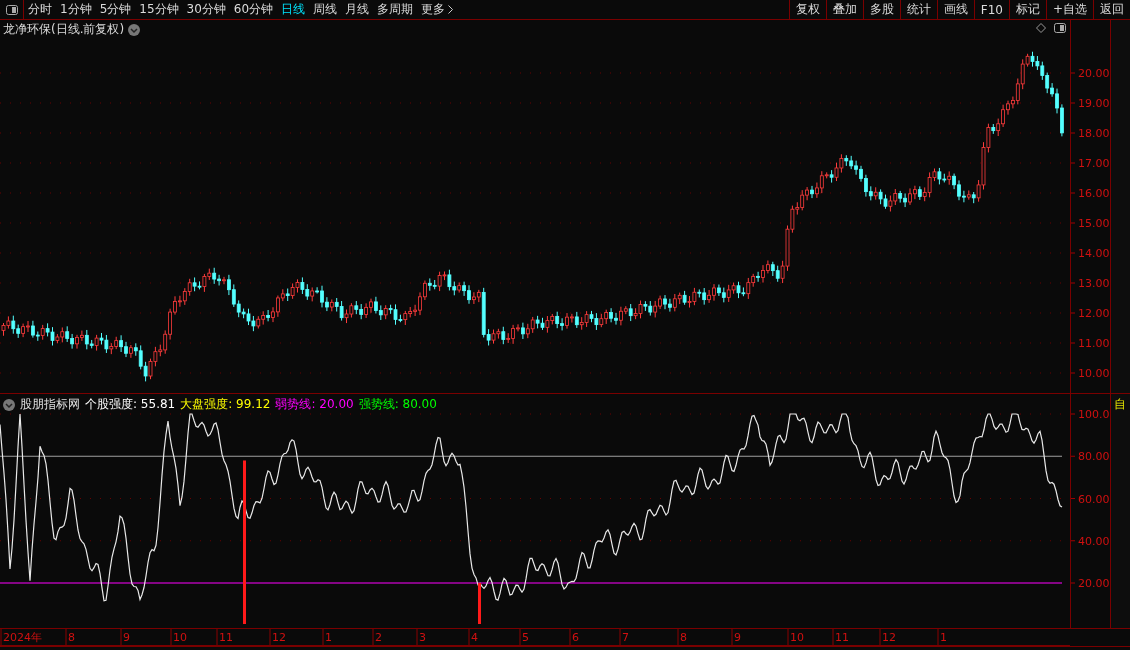 This screenshot has width=1130, height=650. I want to click on period-tab: 5分钟, so click(115, 9).